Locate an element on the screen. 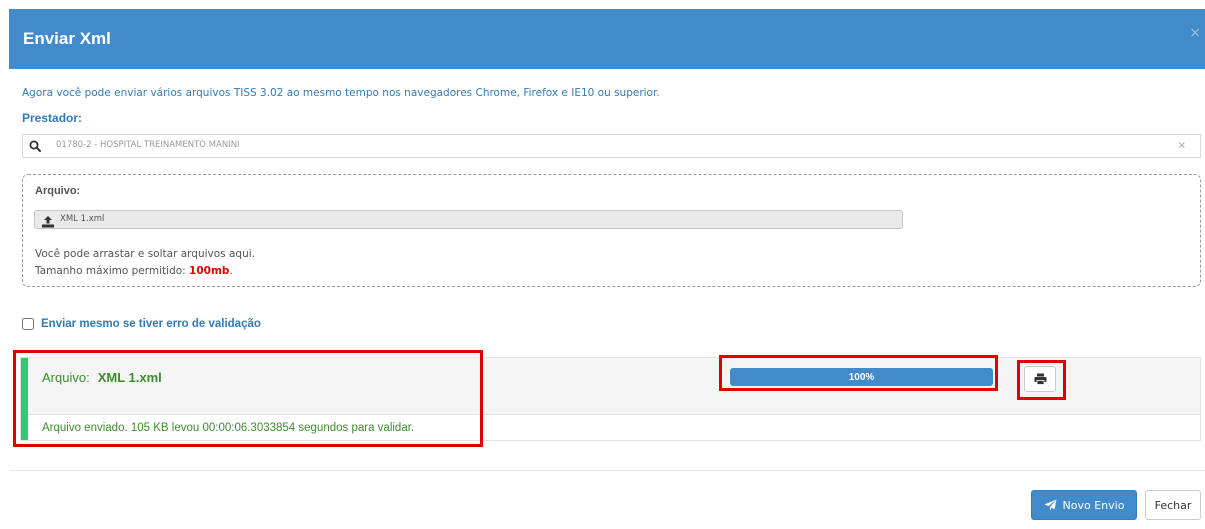  paper-plane-icon is located at coordinates (1050, 505).